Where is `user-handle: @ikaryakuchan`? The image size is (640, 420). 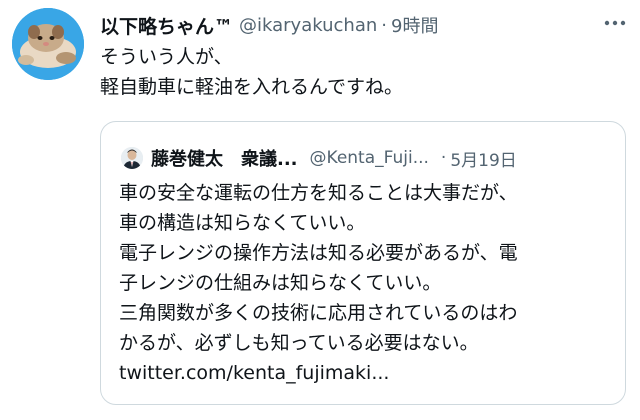 user-handle: @ikaryakuchan is located at coordinates (308, 25).